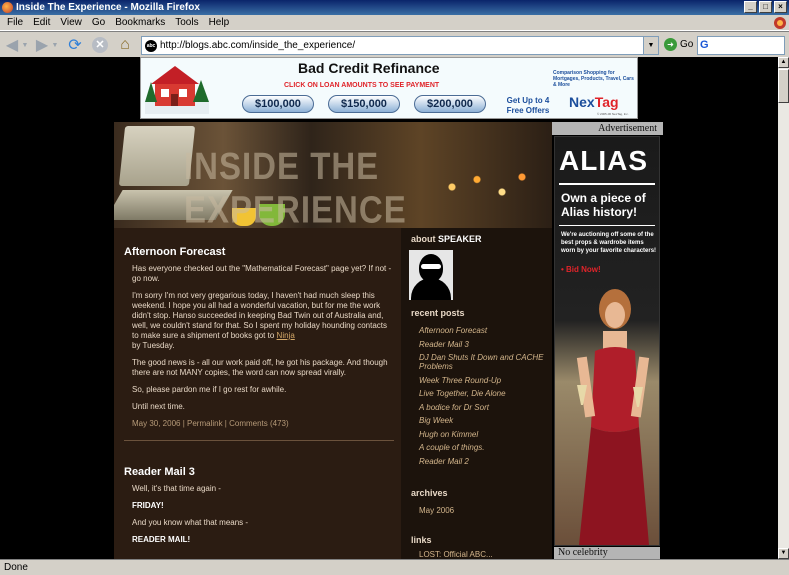 This screenshot has height=575, width=789. I want to click on blog-title: INSIDE THE EXPERIENCE, so click(295, 186).